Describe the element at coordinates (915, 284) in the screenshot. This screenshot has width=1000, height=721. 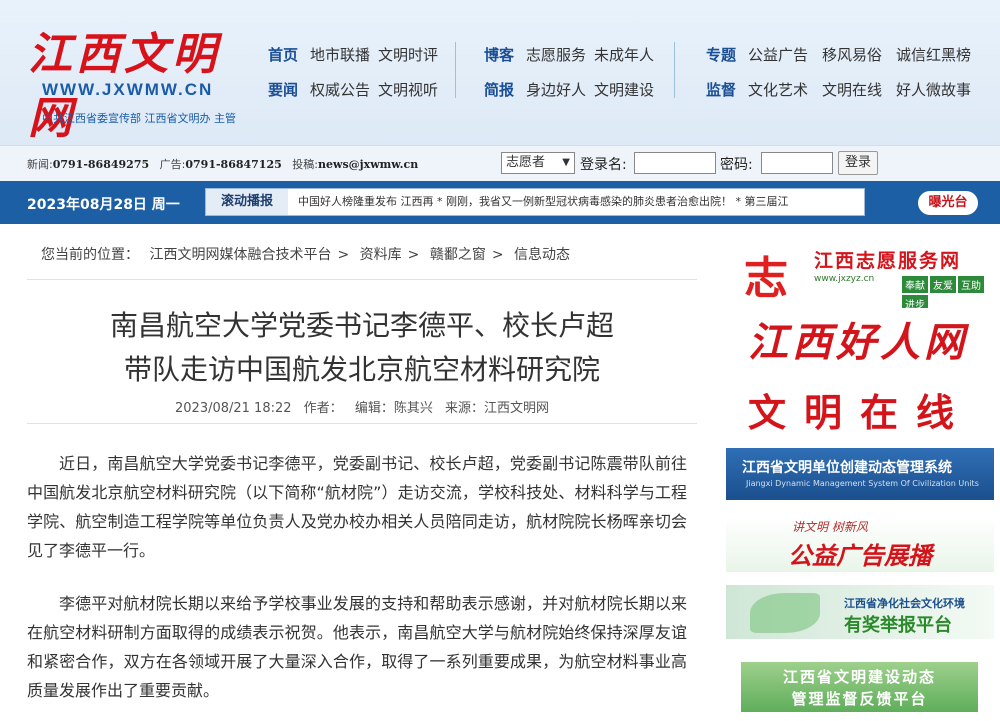
I see `volunteer-tag: 奉献` at that location.